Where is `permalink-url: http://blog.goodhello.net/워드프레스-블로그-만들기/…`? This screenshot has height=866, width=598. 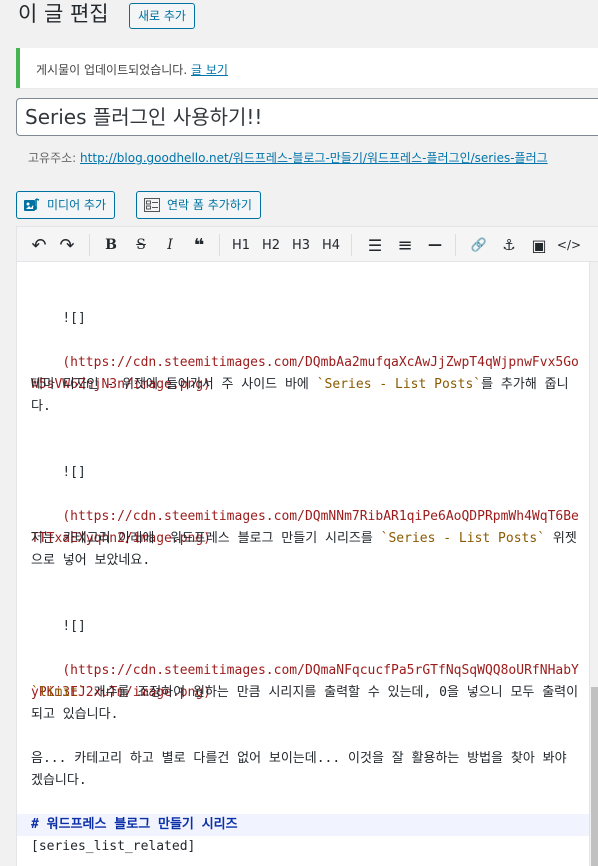 permalink-url: http://blog.goodhello.net/워드프레스-블로그-만들기/… is located at coordinates (314, 158).